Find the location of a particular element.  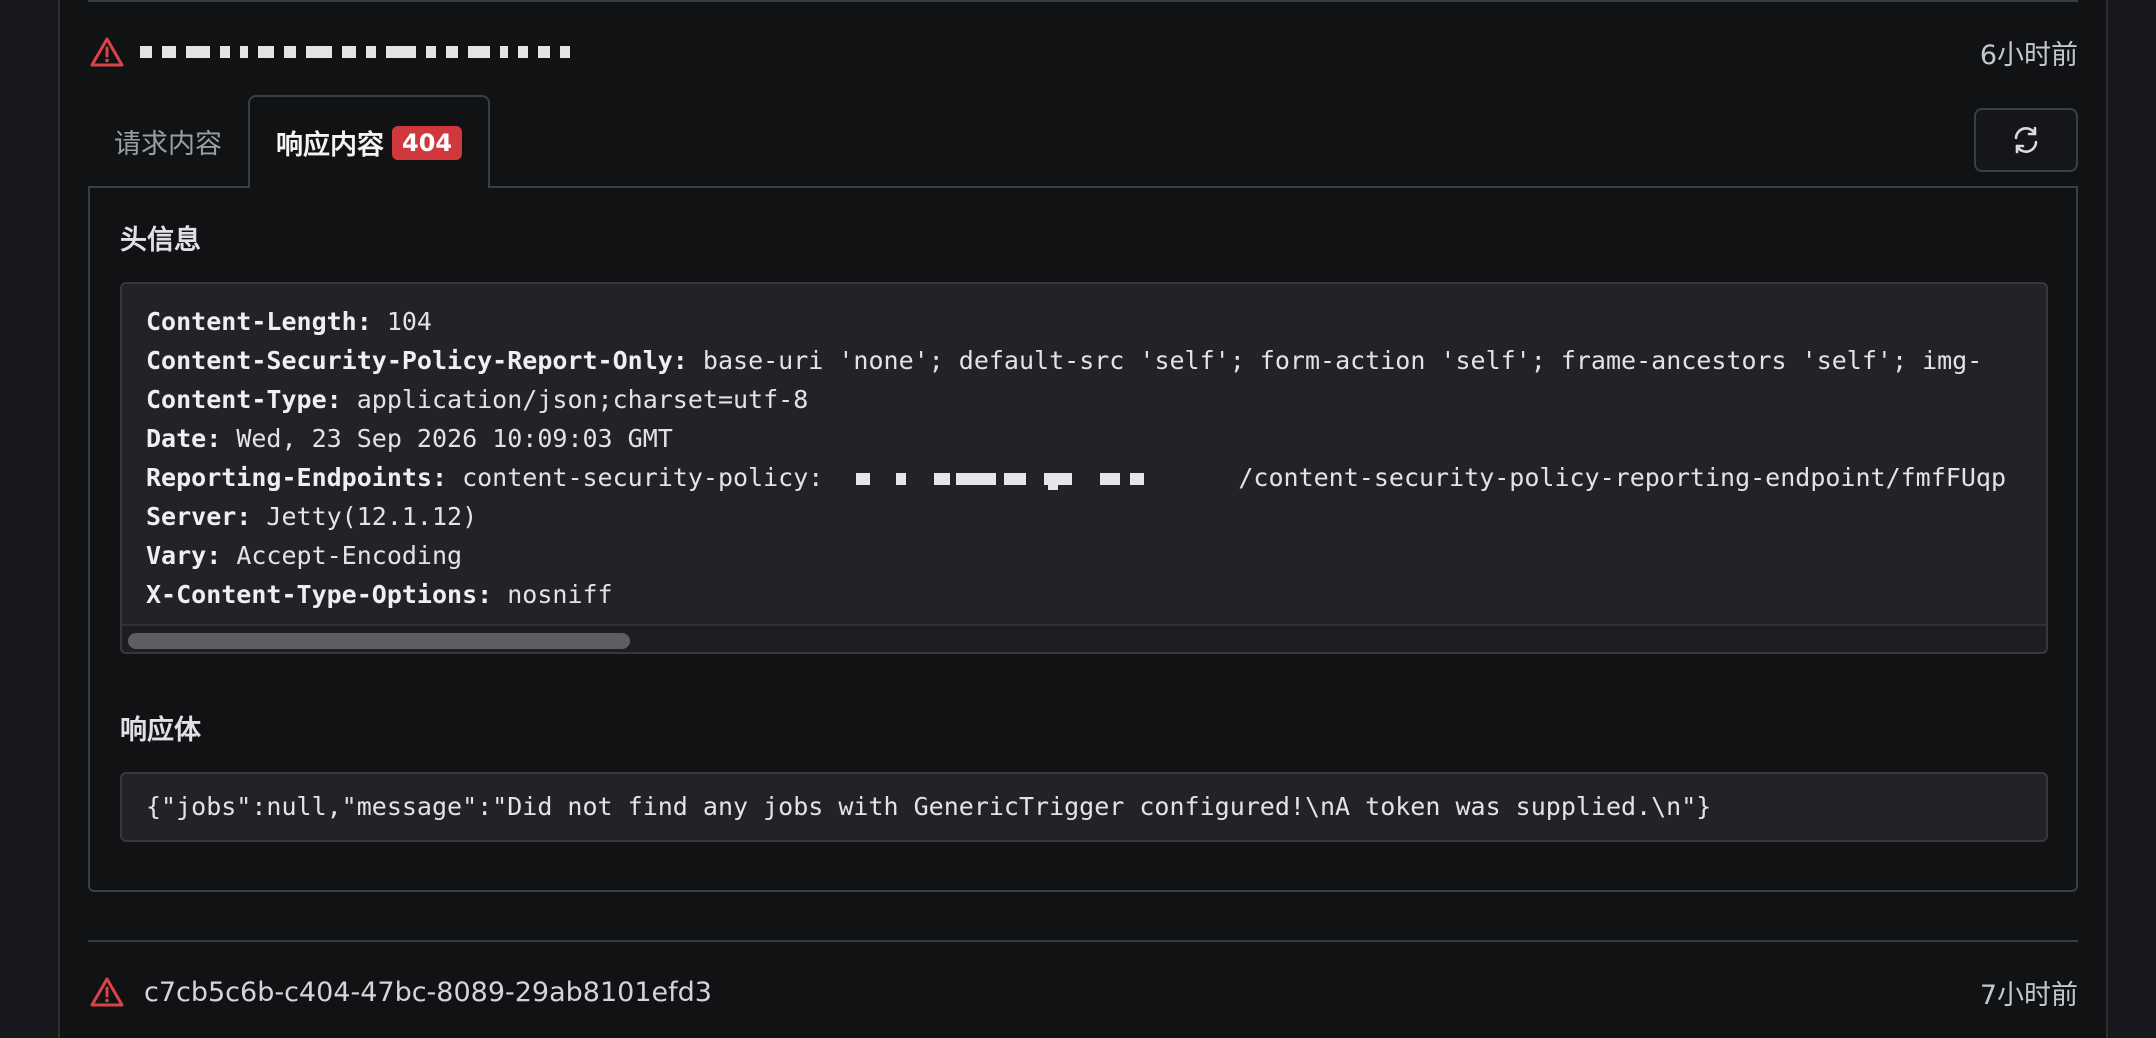

tab-request: 请求内容 is located at coordinates (168, 141).